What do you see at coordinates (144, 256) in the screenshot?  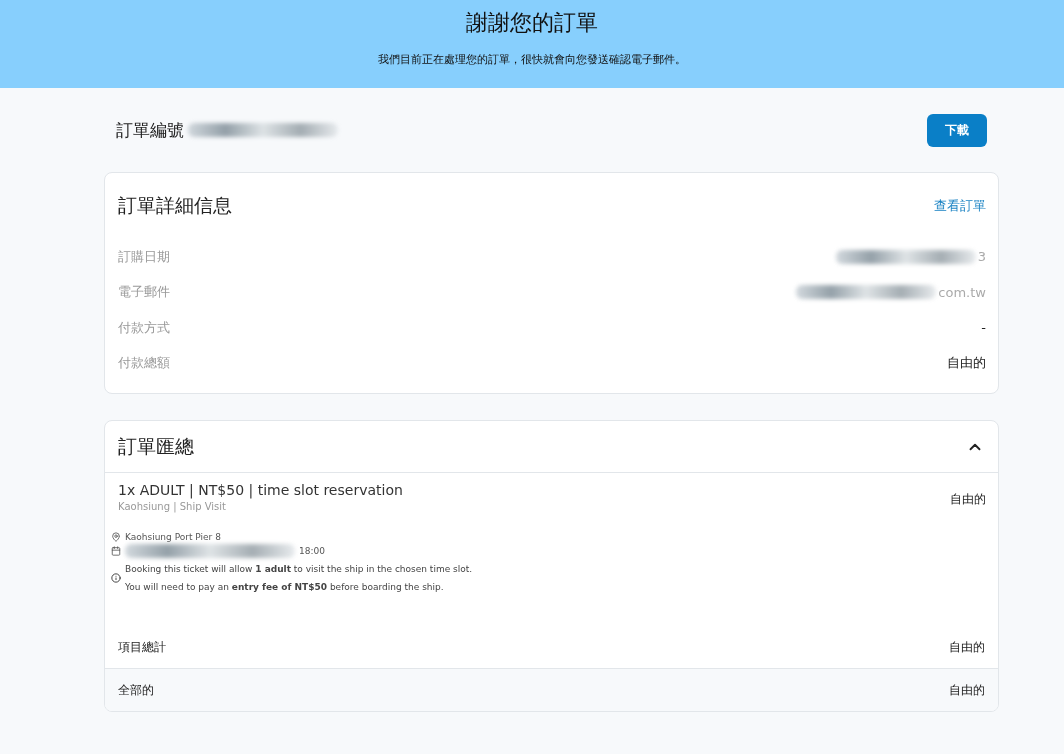 I see `detail-label: 訂購日期` at bounding box center [144, 256].